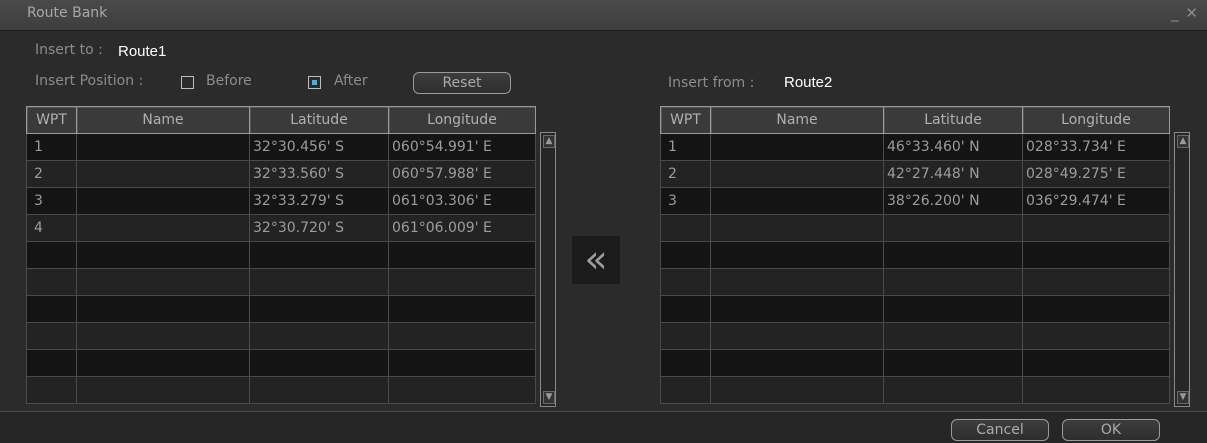 Image resolution: width=1207 pixels, height=443 pixels. I want to click on table-row: 4 32°30.720' S 061°06.009' E, so click(281, 228).